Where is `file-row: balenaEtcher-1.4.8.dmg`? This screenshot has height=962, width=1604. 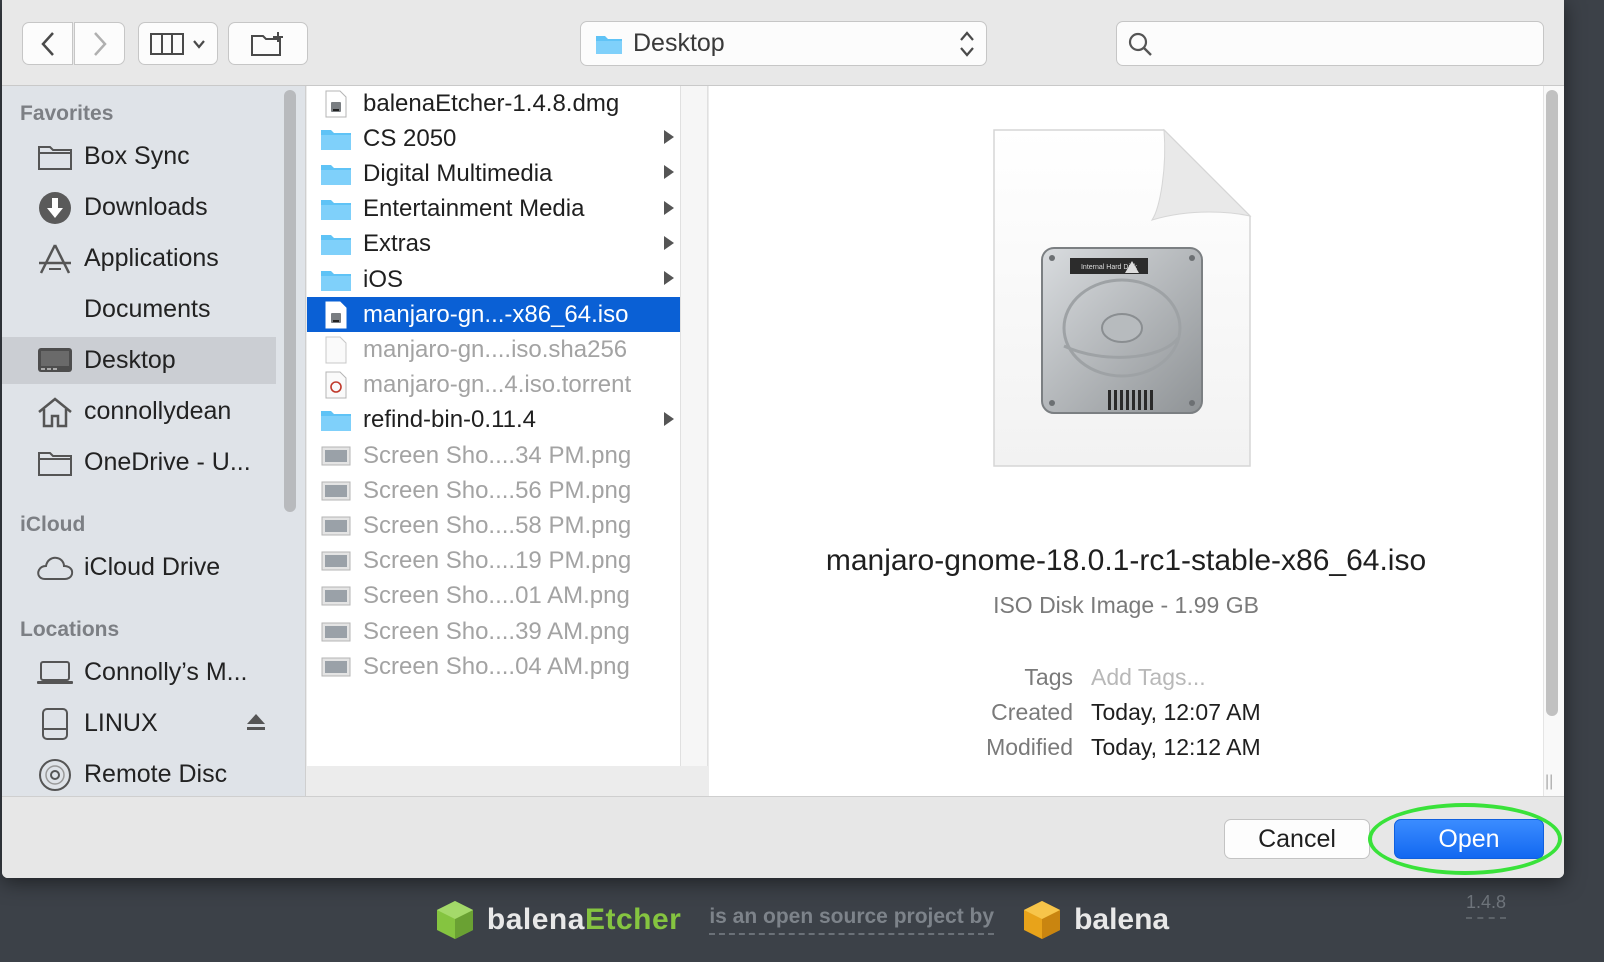
file-row: balenaEtcher-1.4.8.dmg is located at coordinates (493, 103).